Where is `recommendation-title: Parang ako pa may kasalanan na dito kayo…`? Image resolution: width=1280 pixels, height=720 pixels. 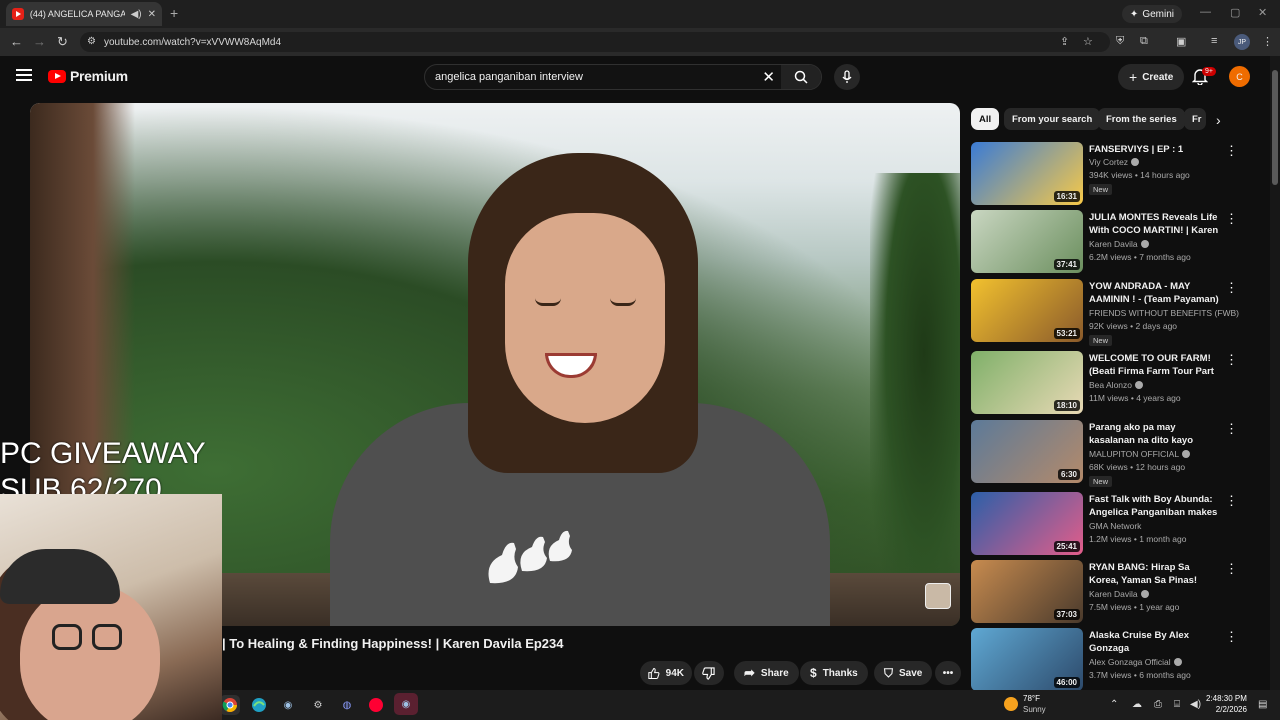 recommendation-title: Parang ako pa may kasalanan na dito kayo… is located at coordinates (1155, 434).